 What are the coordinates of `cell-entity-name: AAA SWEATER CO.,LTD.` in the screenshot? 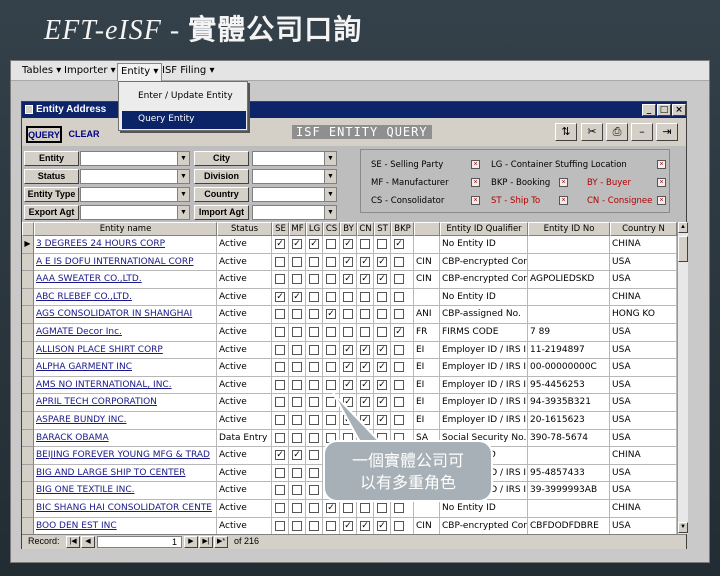 It's located at (125, 280).